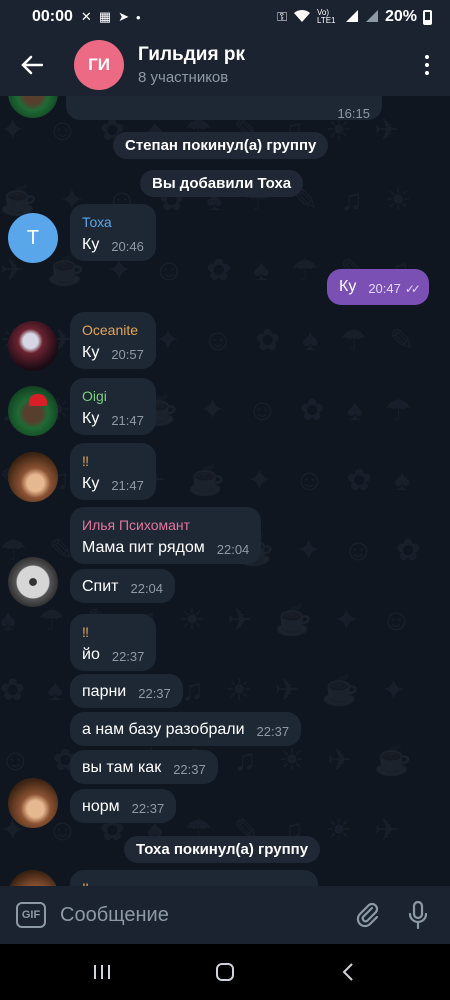  I want to click on system-nav-bar, so click(225, 972).